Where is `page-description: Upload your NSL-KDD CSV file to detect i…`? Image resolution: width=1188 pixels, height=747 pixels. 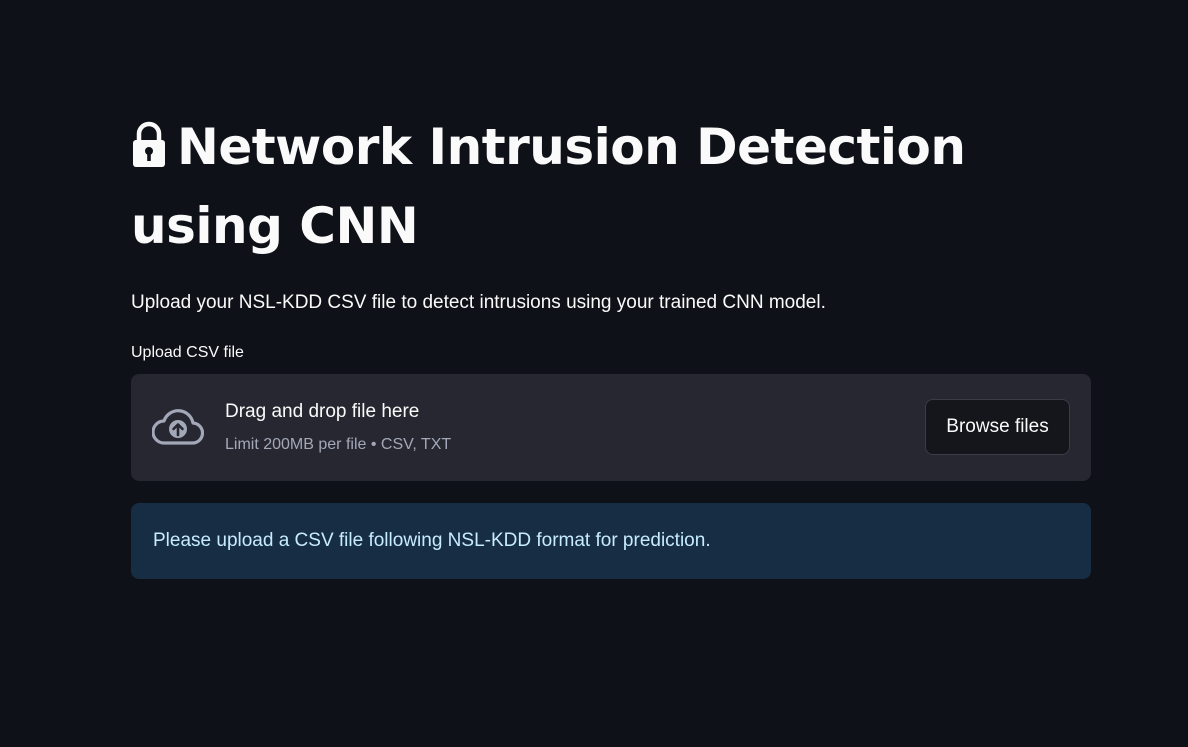
page-description: Upload your NSL-KDD CSV file to detect i… is located at coordinates (478, 302).